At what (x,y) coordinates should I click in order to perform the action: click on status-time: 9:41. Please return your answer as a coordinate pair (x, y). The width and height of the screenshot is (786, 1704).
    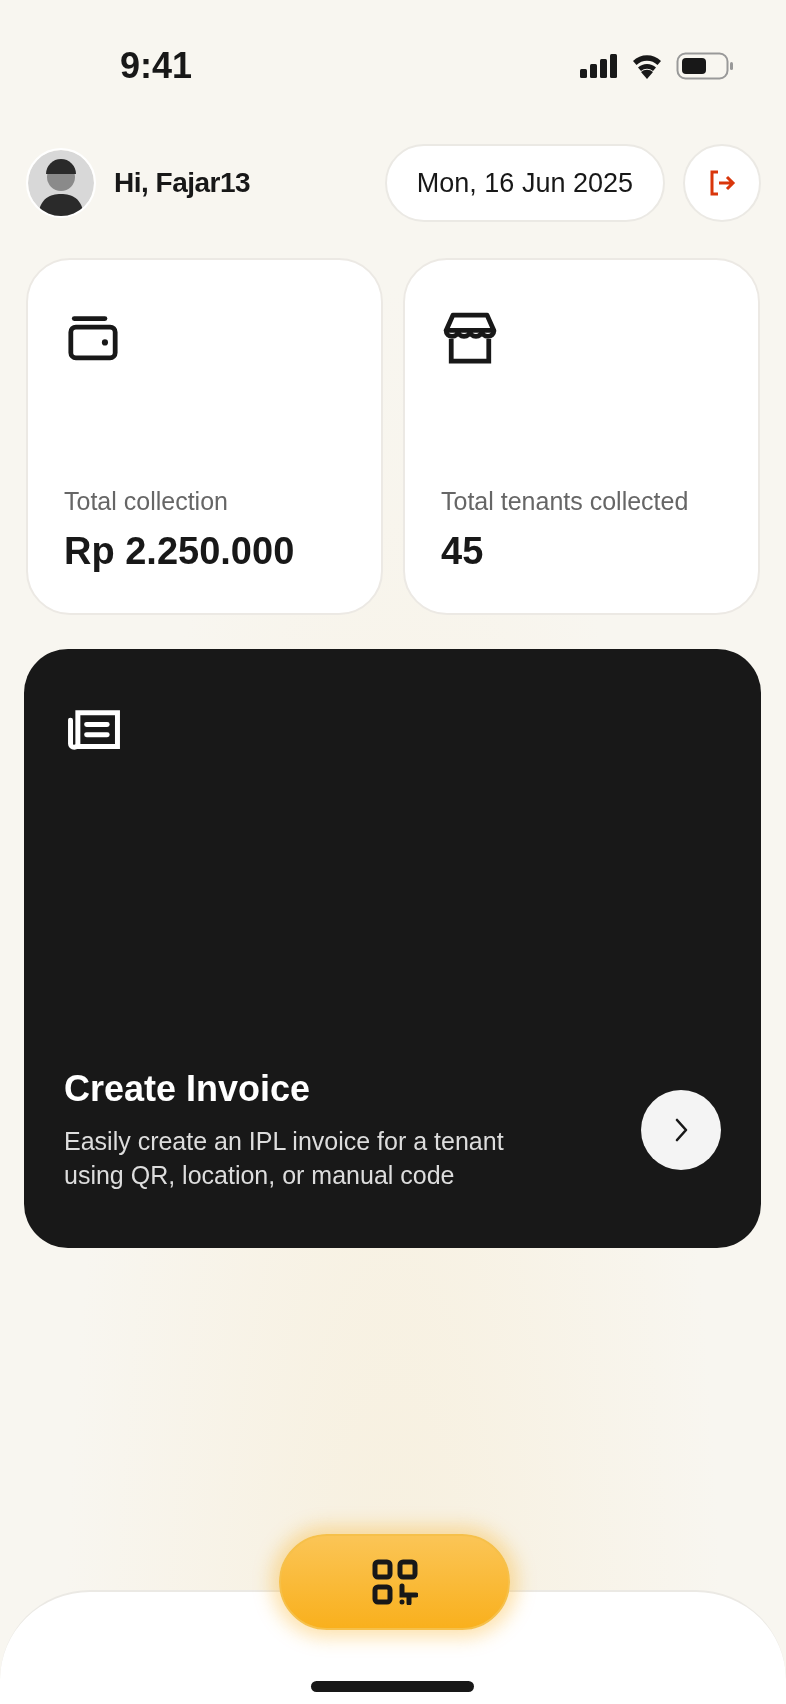
    Looking at the image, I should click on (156, 66).